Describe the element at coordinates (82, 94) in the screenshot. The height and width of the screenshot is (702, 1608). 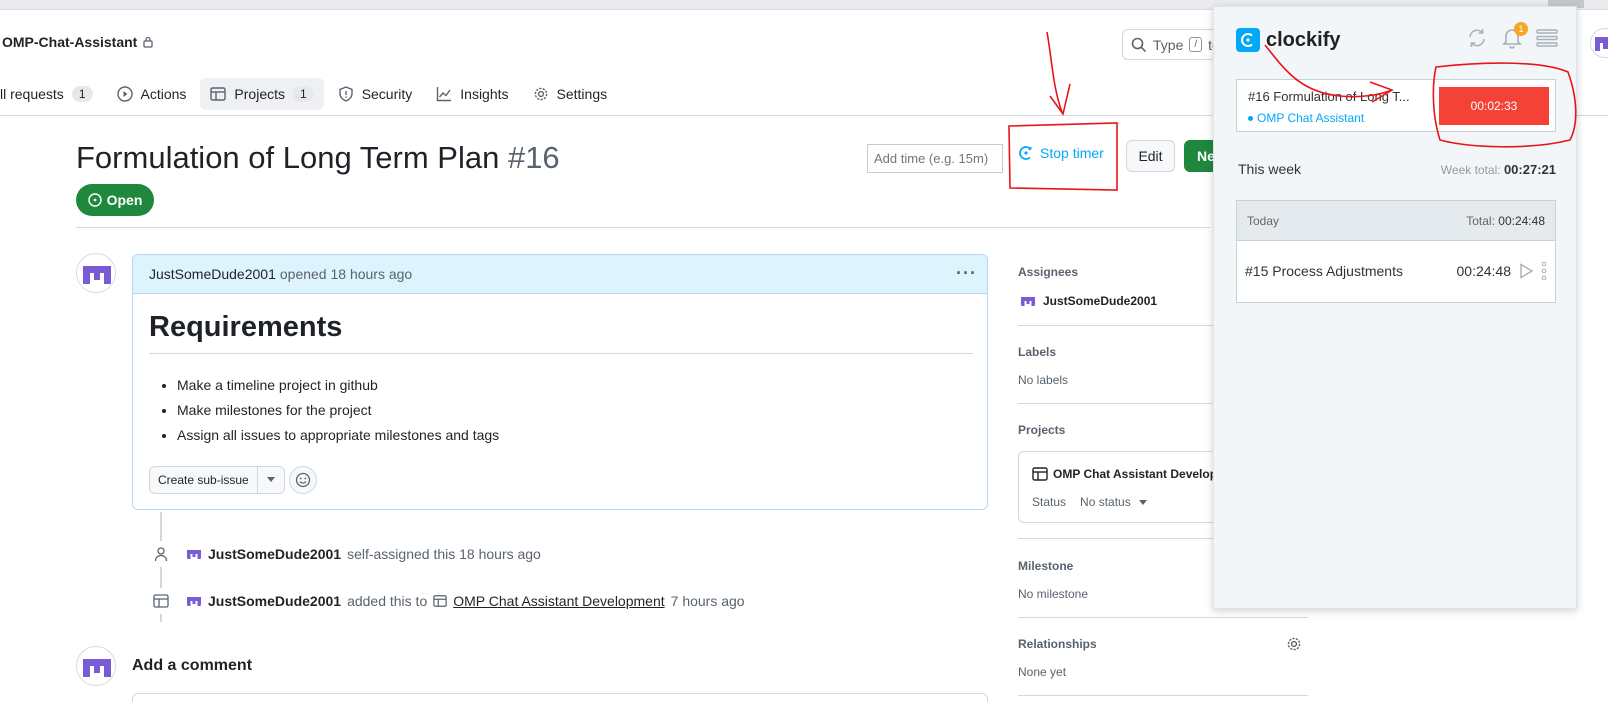
I see `pull-requests-counter: 1` at that location.